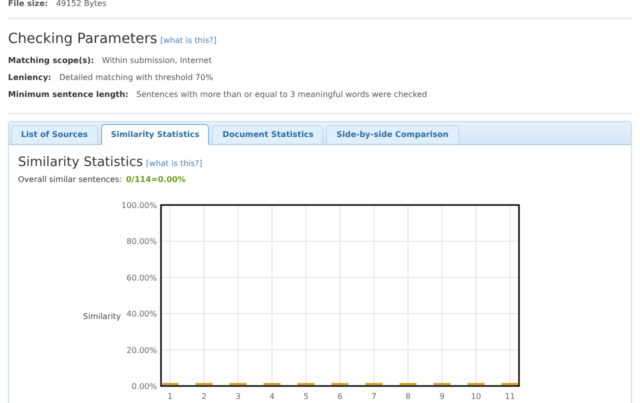 This screenshot has height=403, width=640. Describe the element at coordinates (442, 396) in the screenshot. I see `axis-label: 9` at that location.